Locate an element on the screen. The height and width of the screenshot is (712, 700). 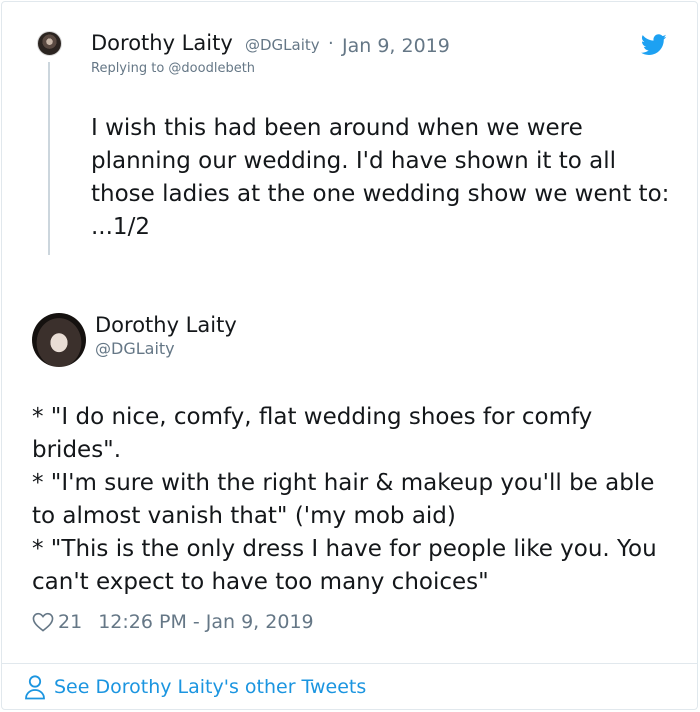
parent-date-link: Jan 9, 2019 is located at coordinates (396, 46).